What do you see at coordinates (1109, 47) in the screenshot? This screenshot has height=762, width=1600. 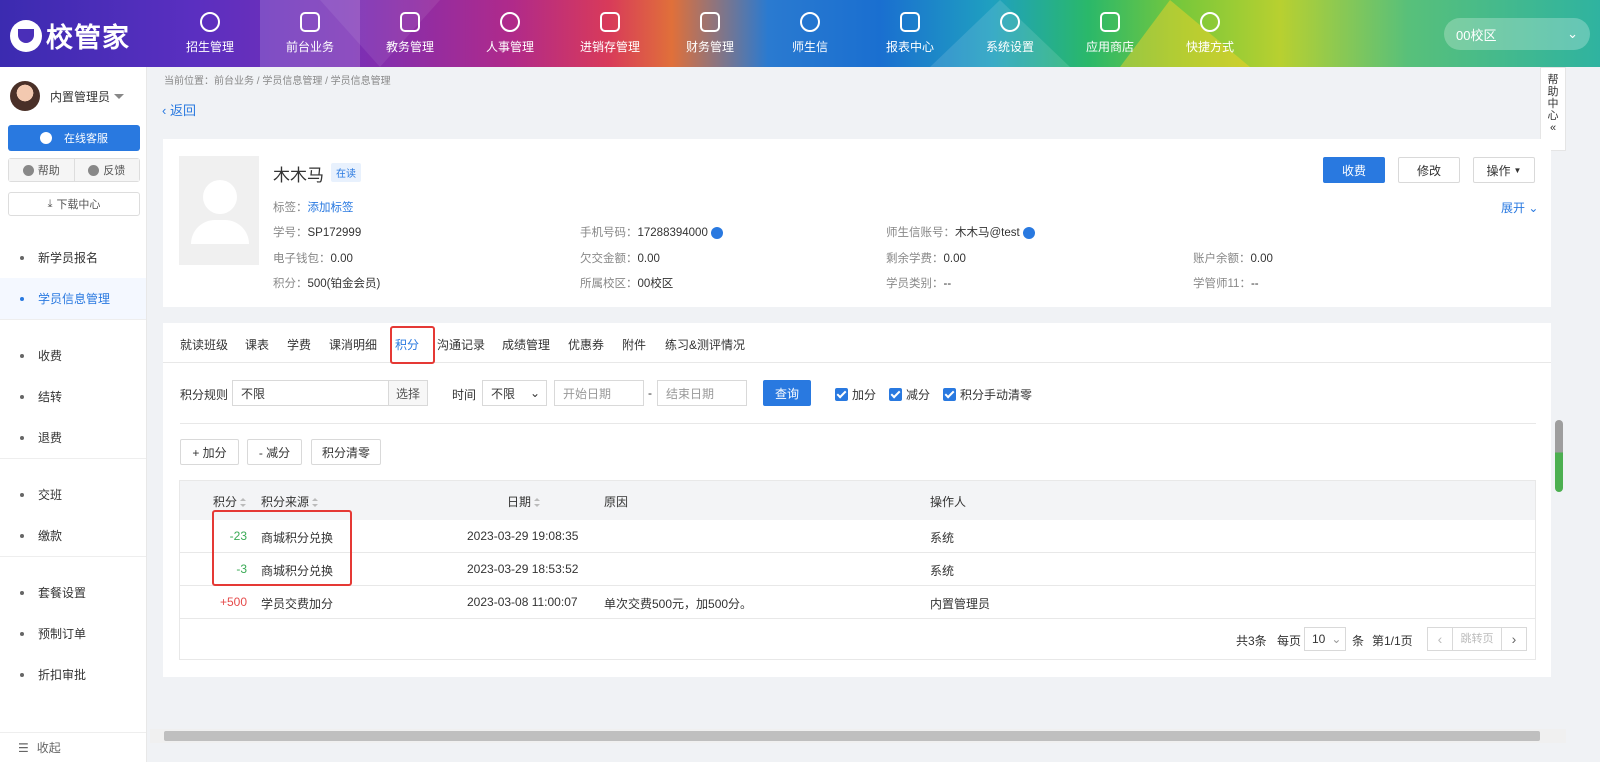 I see `nav-label: 应用商店` at bounding box center [1109, 47].